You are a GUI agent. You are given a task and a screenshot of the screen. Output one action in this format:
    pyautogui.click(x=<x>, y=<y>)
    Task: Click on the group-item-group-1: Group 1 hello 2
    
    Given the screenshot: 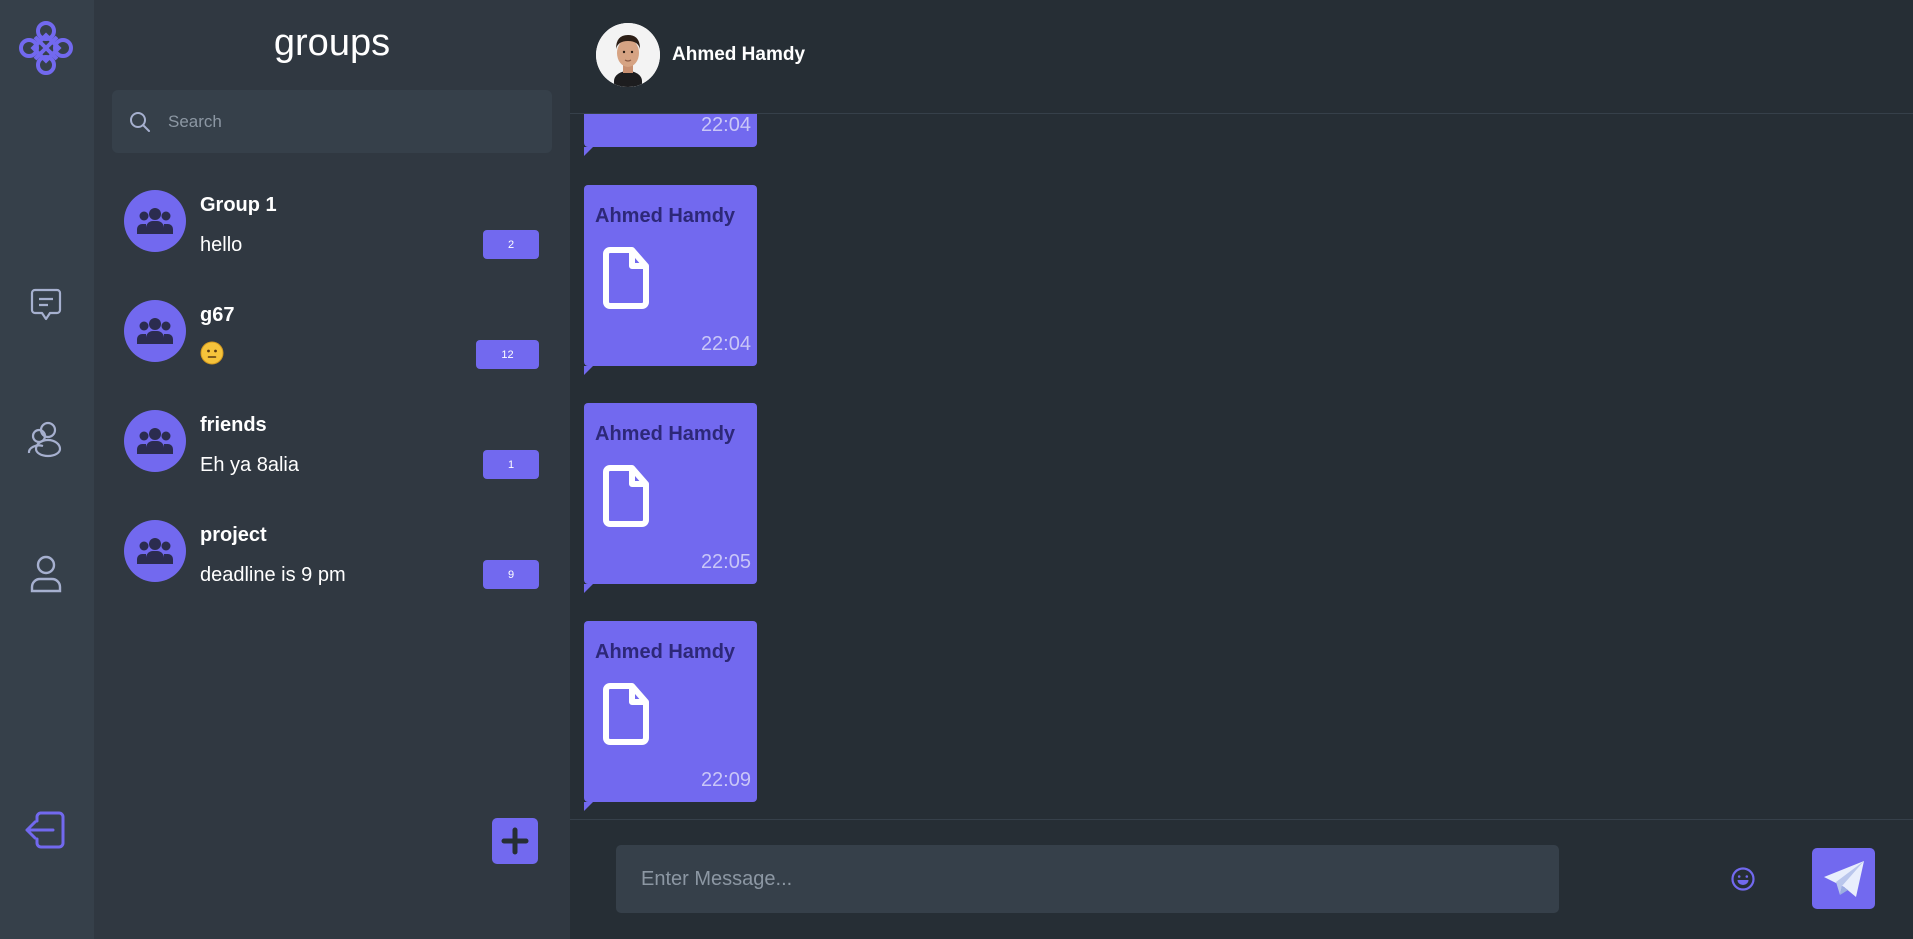 What is the action you would take?
    pyautogui.click(x=332, y=231)
    